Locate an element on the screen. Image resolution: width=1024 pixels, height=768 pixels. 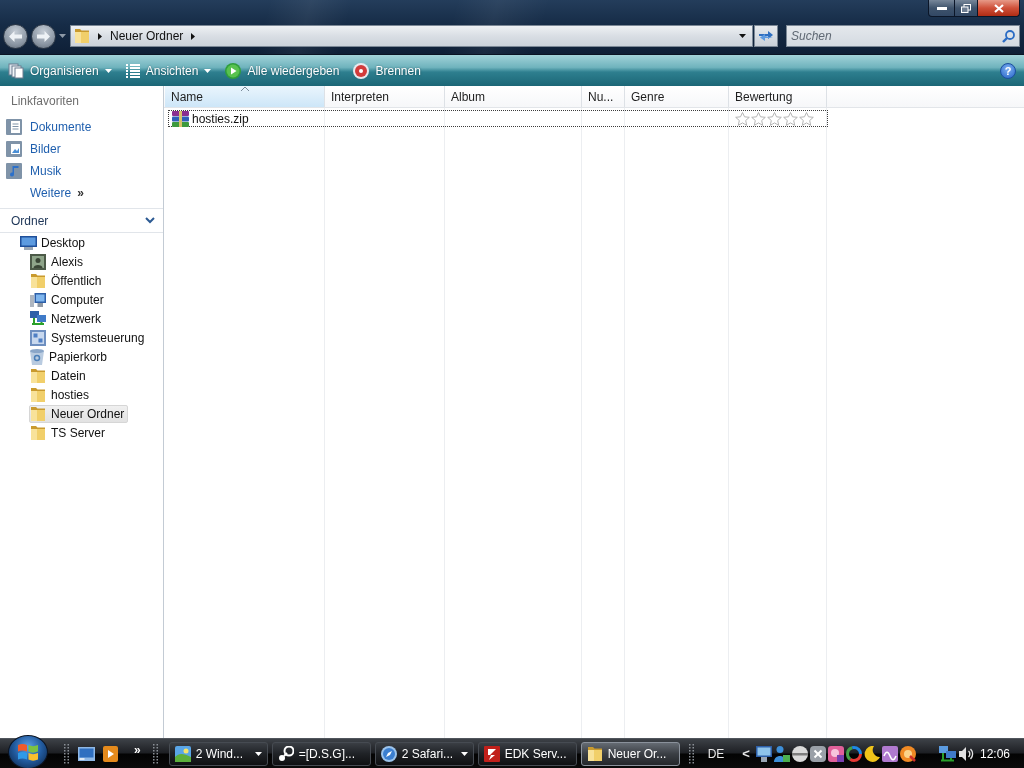
x-tile-icon is located at coordinates (817, 753).